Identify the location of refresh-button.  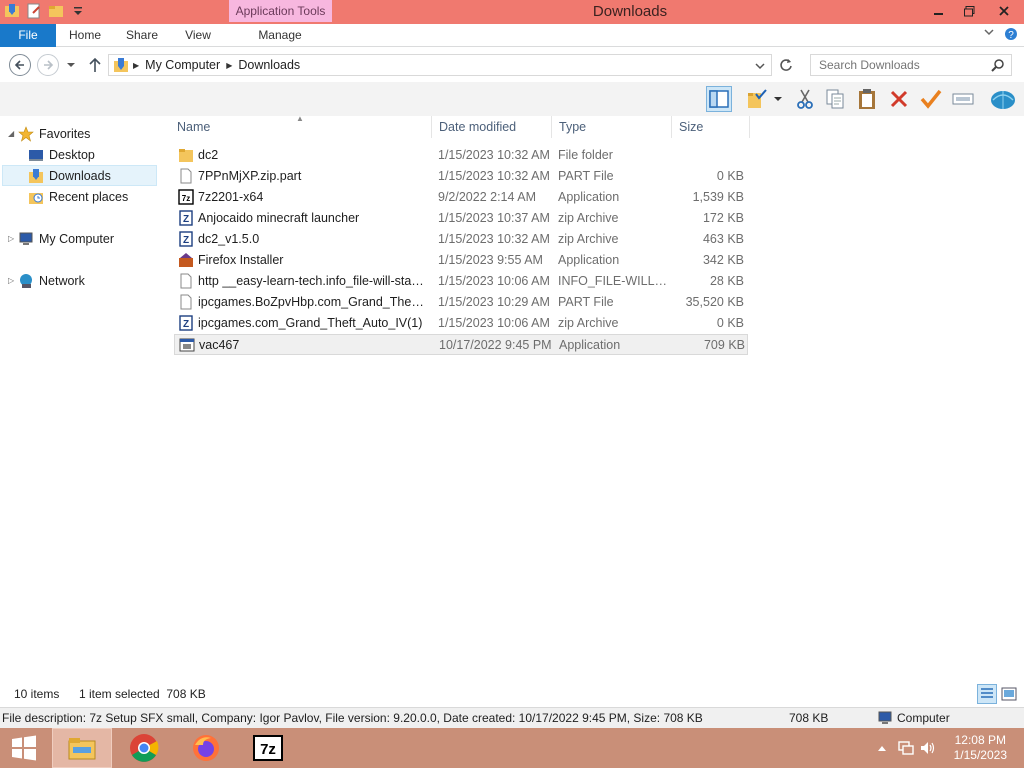
(786, 65).